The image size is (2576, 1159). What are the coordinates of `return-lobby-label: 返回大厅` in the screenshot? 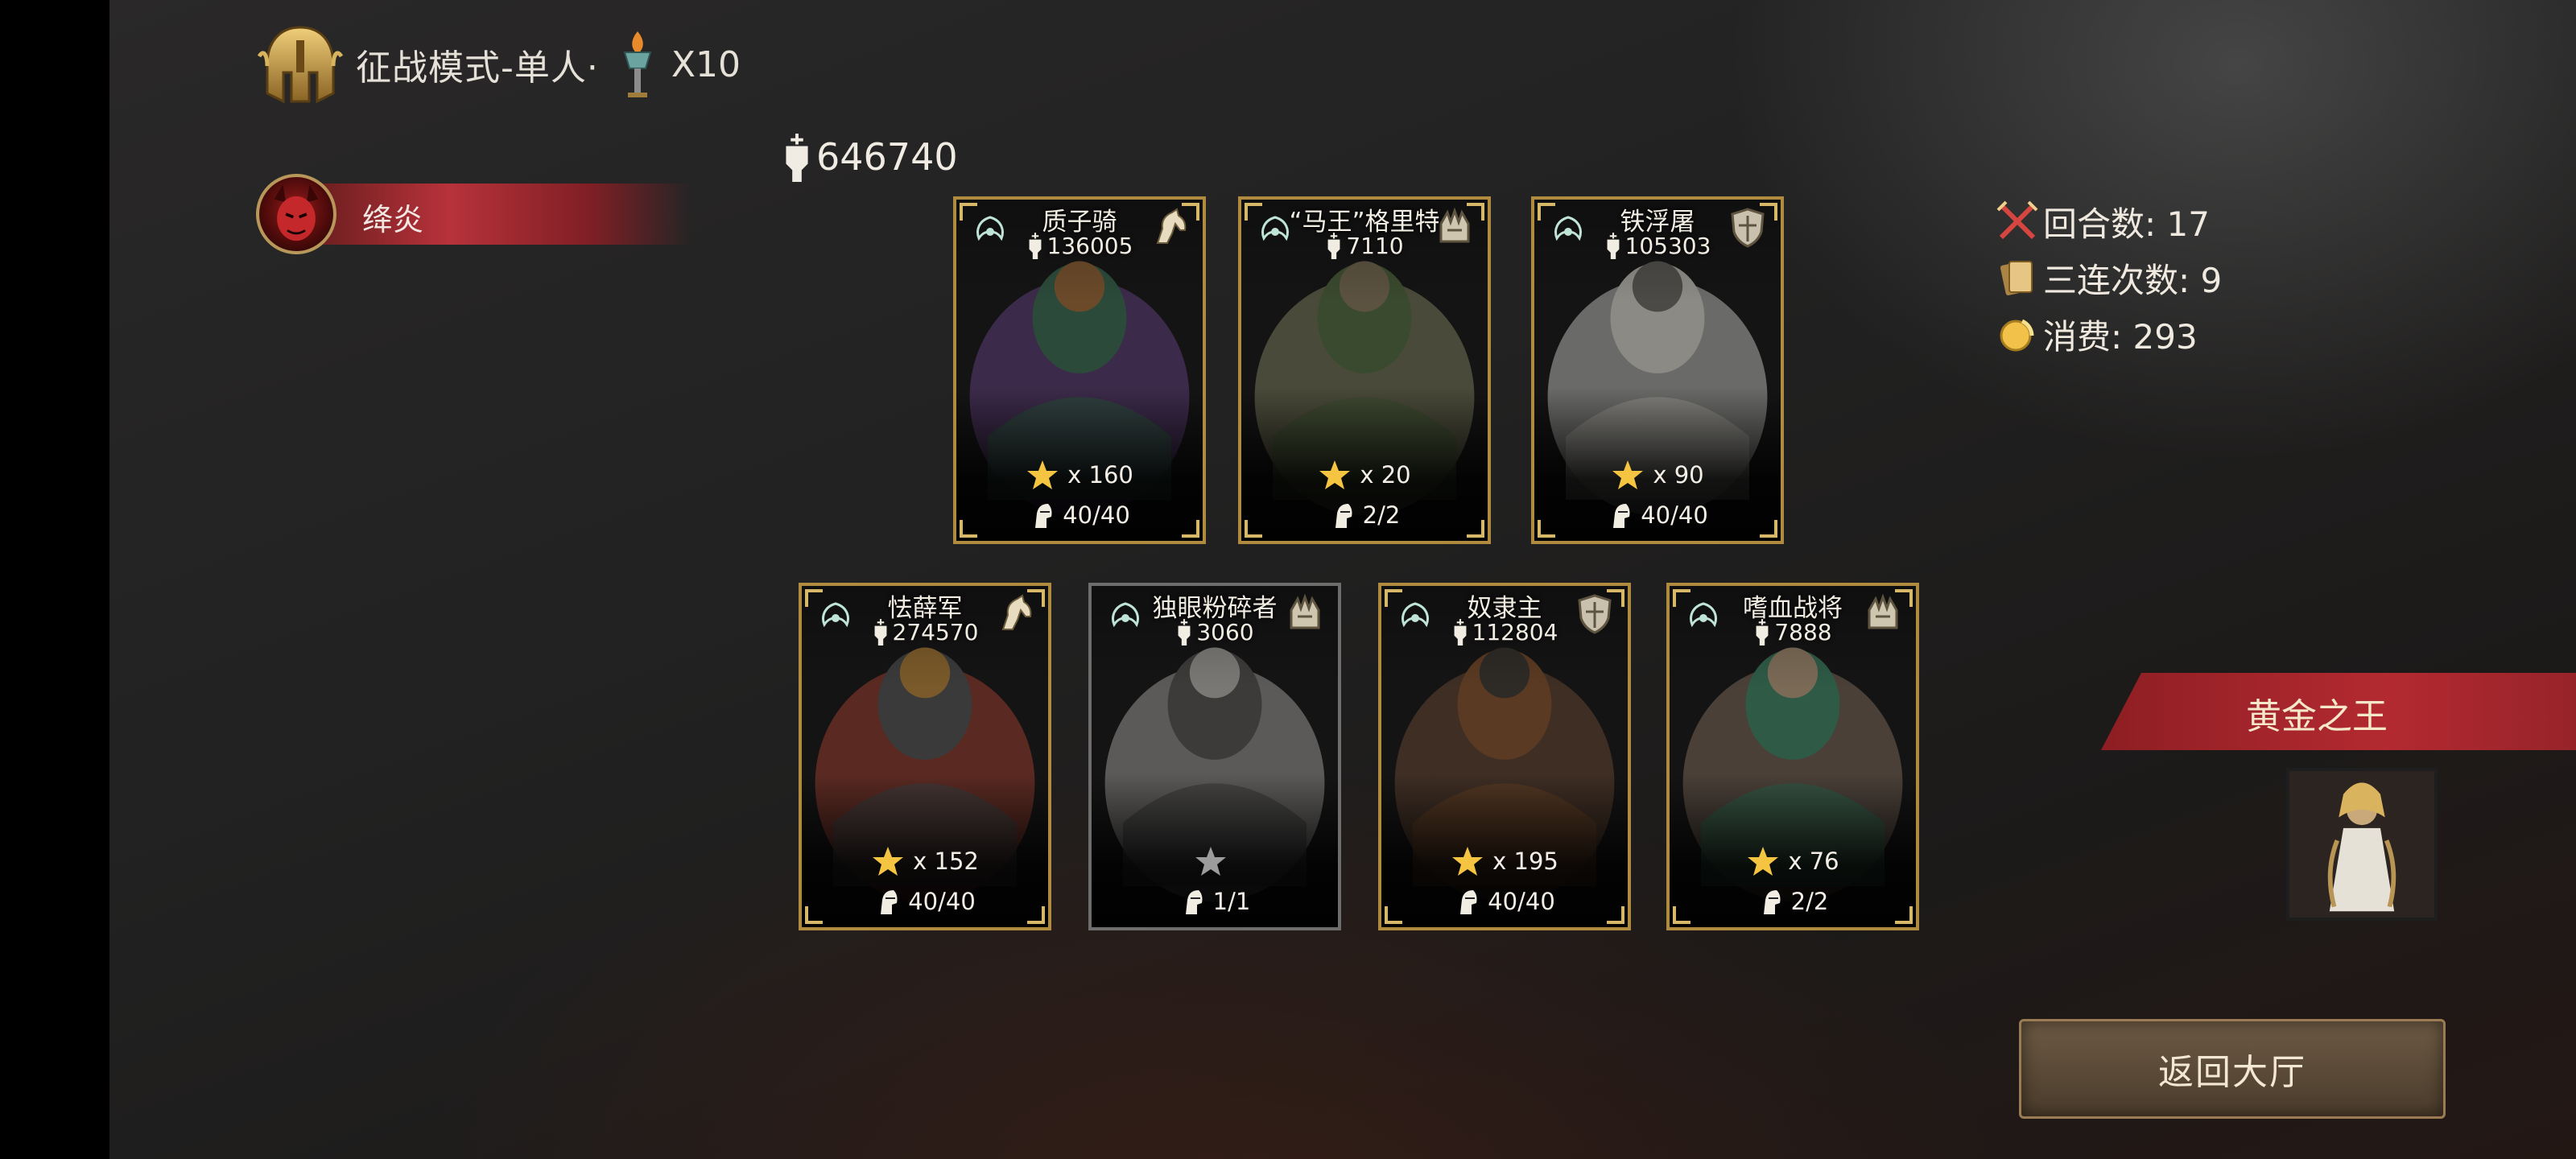 It's located at (2232, 1072).